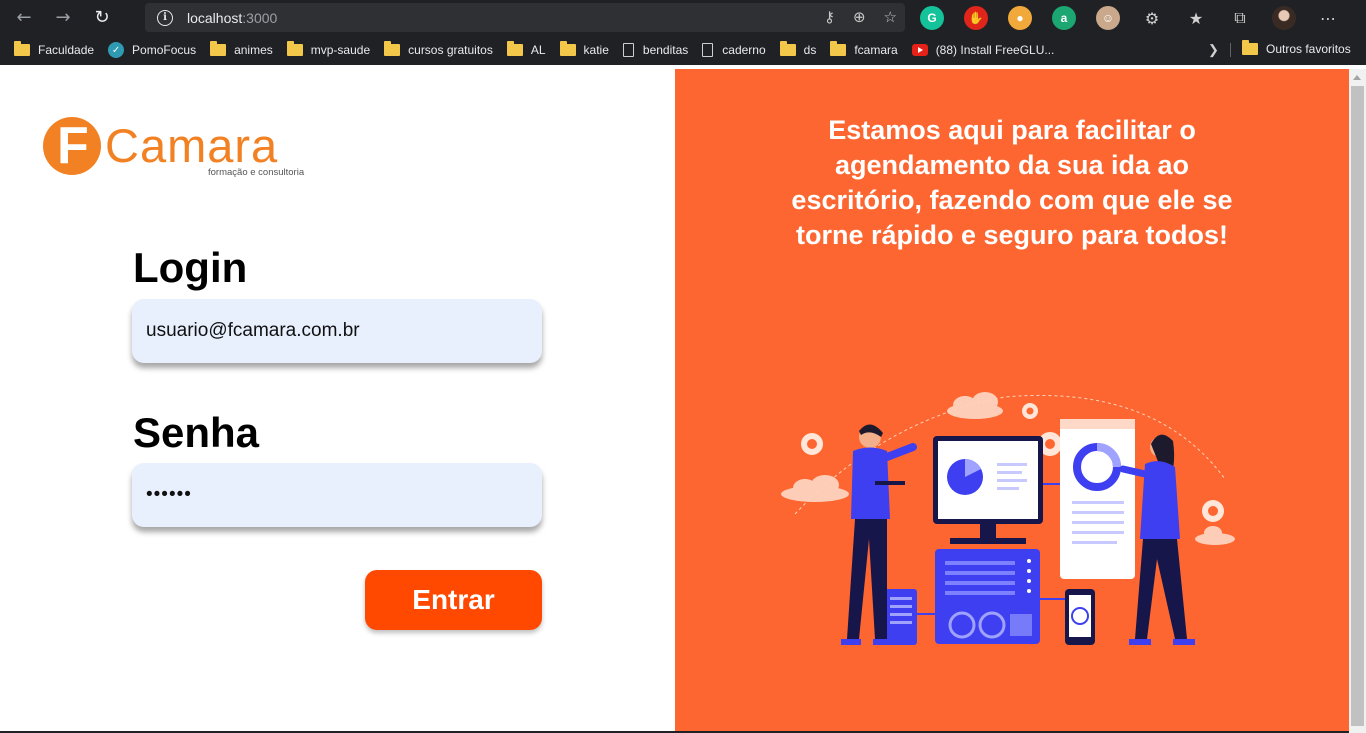 This screenshot has height=733, width=1366. What do you see at coordinates (1328, 18) in the screenshot?
I see `more-menu-icon: ⋯` at bounding box center [1328, 18].